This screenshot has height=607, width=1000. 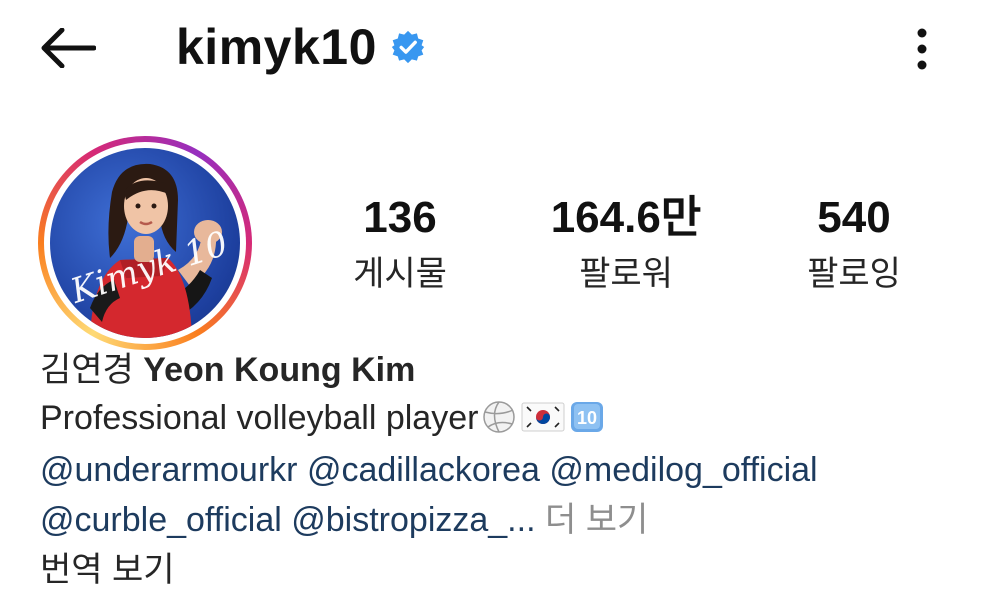 What do you see at coordinates (400, 274) in the screenshot?
I see `posts-label: 게시물` at bounding box center [400, 274].